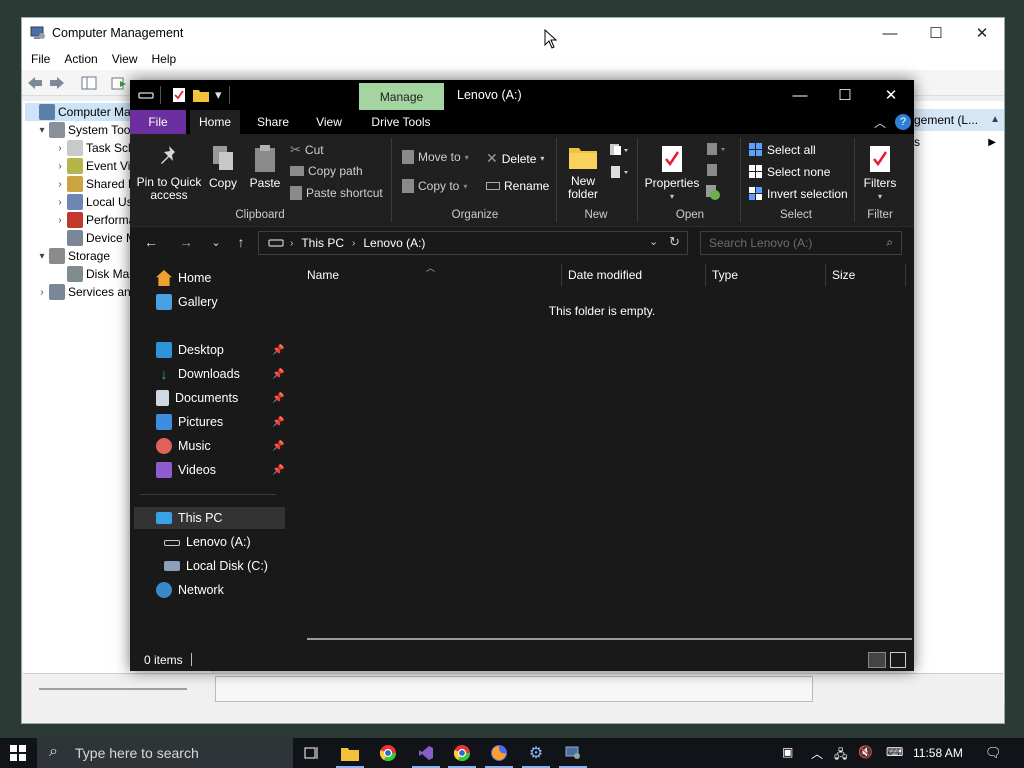 The image size is (1024, 768). I want to click on back-button: ←, so click(151, 242).